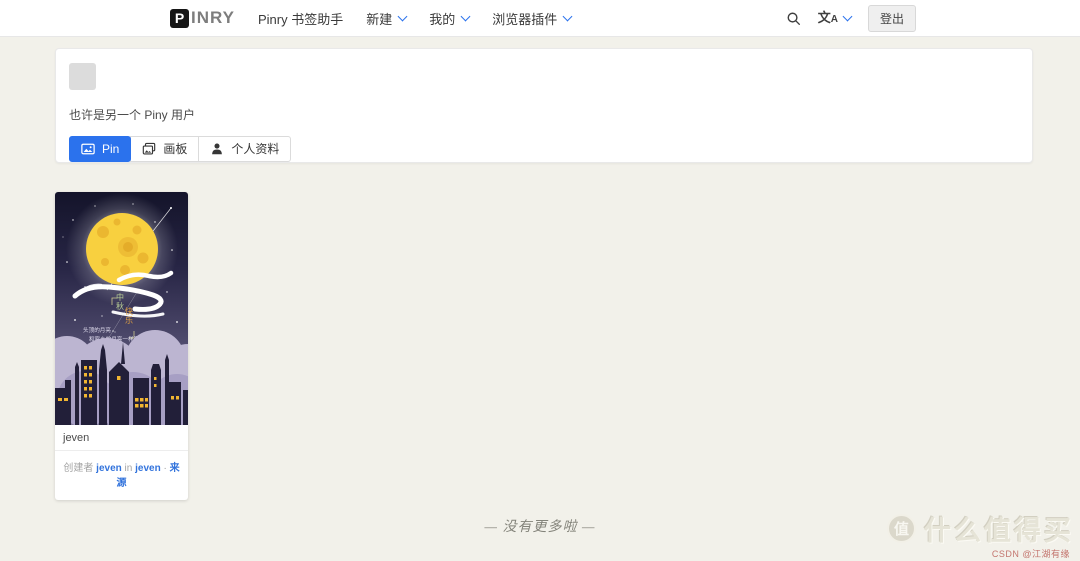  I want to click on nav-item-browser-plugin: 浏览器插件, so click(532, 18).